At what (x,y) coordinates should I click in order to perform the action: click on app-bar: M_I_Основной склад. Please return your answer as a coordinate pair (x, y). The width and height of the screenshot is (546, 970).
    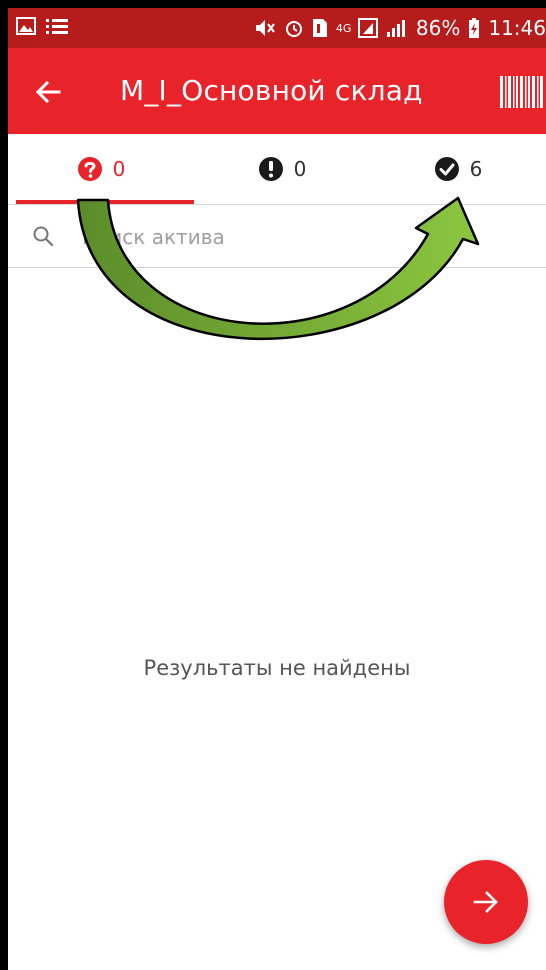
    Looking at the image, I should click on (277, 91).